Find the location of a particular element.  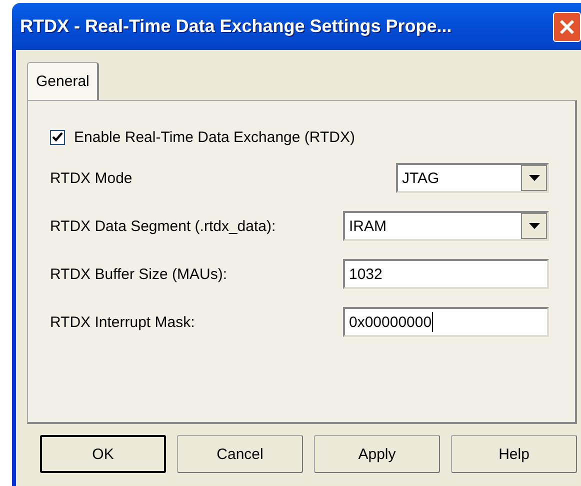

field-label: RTDX Data Segment (.rtdx_data): is located at coordinates (163, 226).